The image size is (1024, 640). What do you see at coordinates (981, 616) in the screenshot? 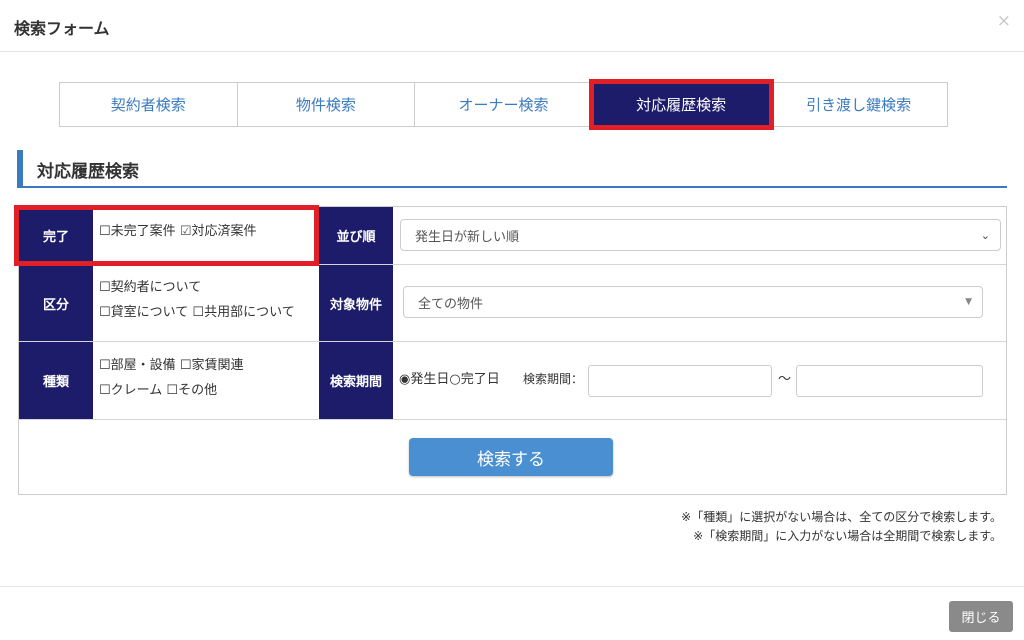
I see `close-button: 閉じる` at bounding box center [981, 616].